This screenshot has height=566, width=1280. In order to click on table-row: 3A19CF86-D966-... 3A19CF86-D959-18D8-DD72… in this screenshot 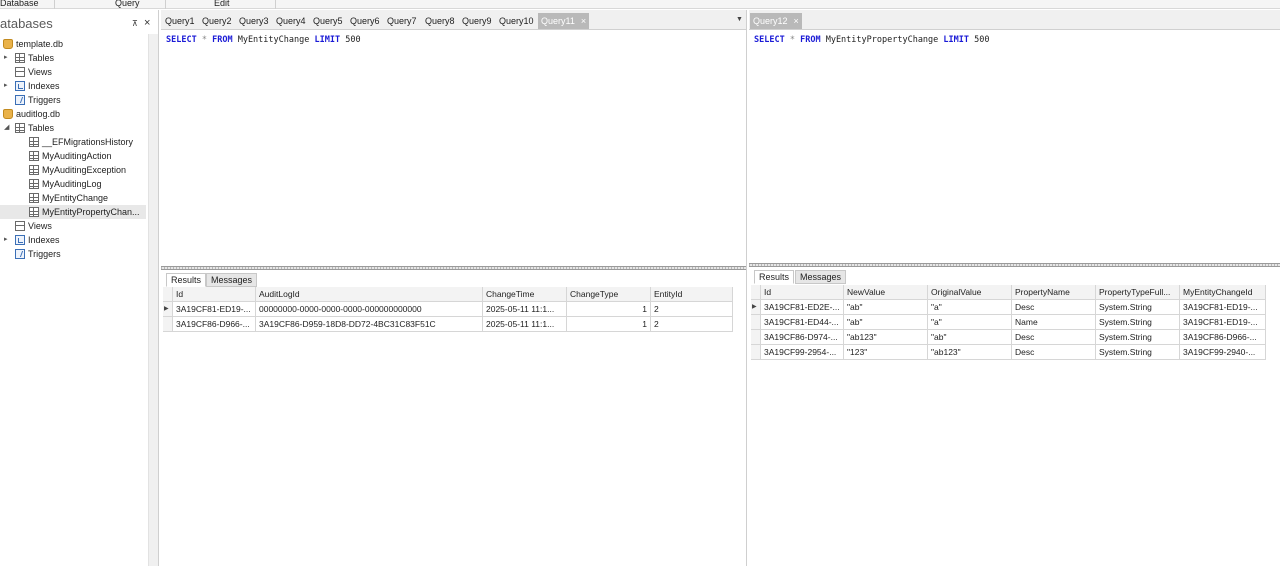, I will do `click(454, 324)`.